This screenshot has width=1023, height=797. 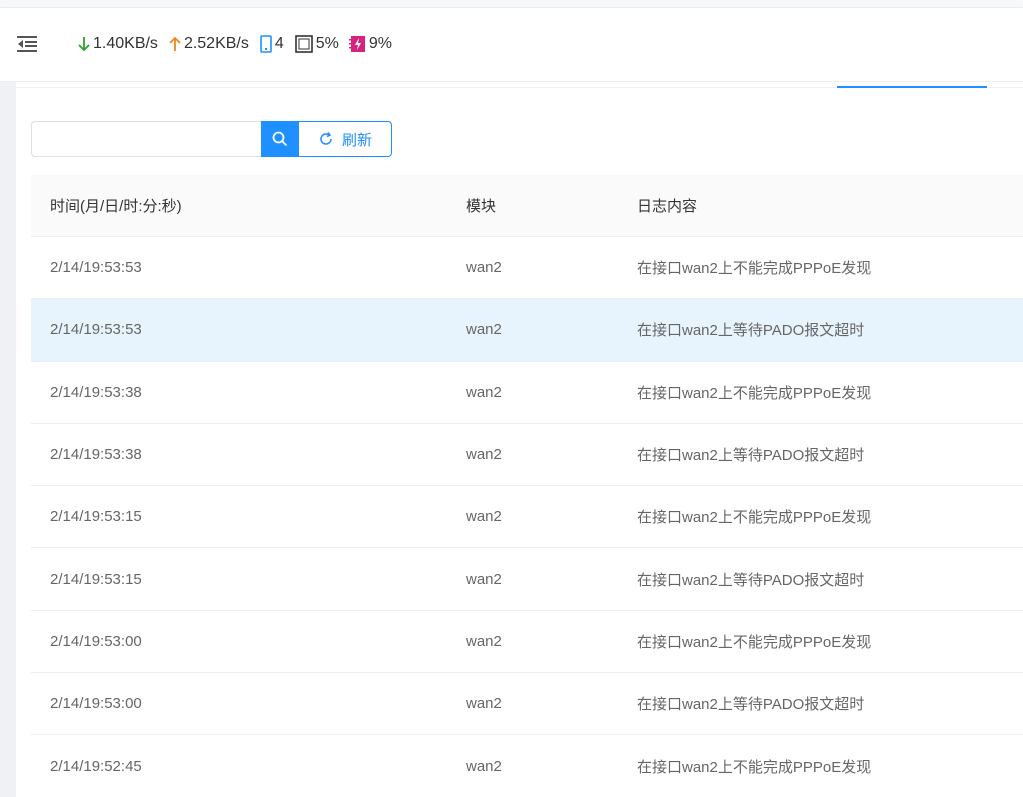 What do you see at coordinates (527, 268) in the screenshot?
I see `table-row: 2/14/19:53:53 wan2 在接口wan2上不能完成PPPoE发现` at bounding box center [527, 268].